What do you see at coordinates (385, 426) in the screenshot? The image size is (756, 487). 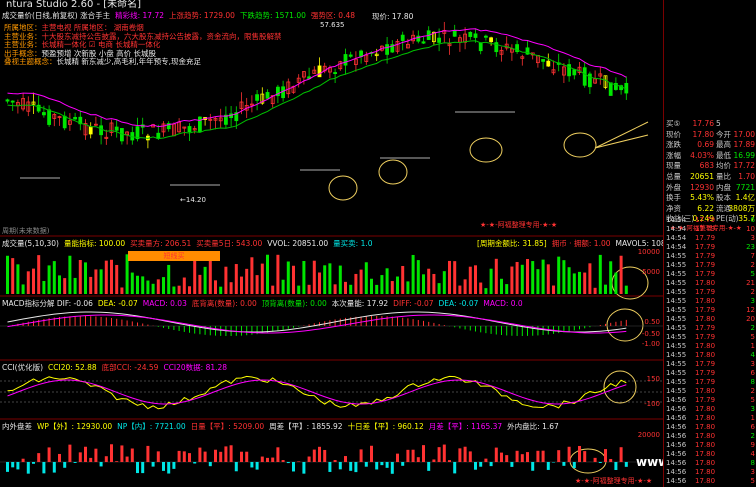 I see `header-item: 十日差【平】: 960.12` at bounding box center [385, 426].